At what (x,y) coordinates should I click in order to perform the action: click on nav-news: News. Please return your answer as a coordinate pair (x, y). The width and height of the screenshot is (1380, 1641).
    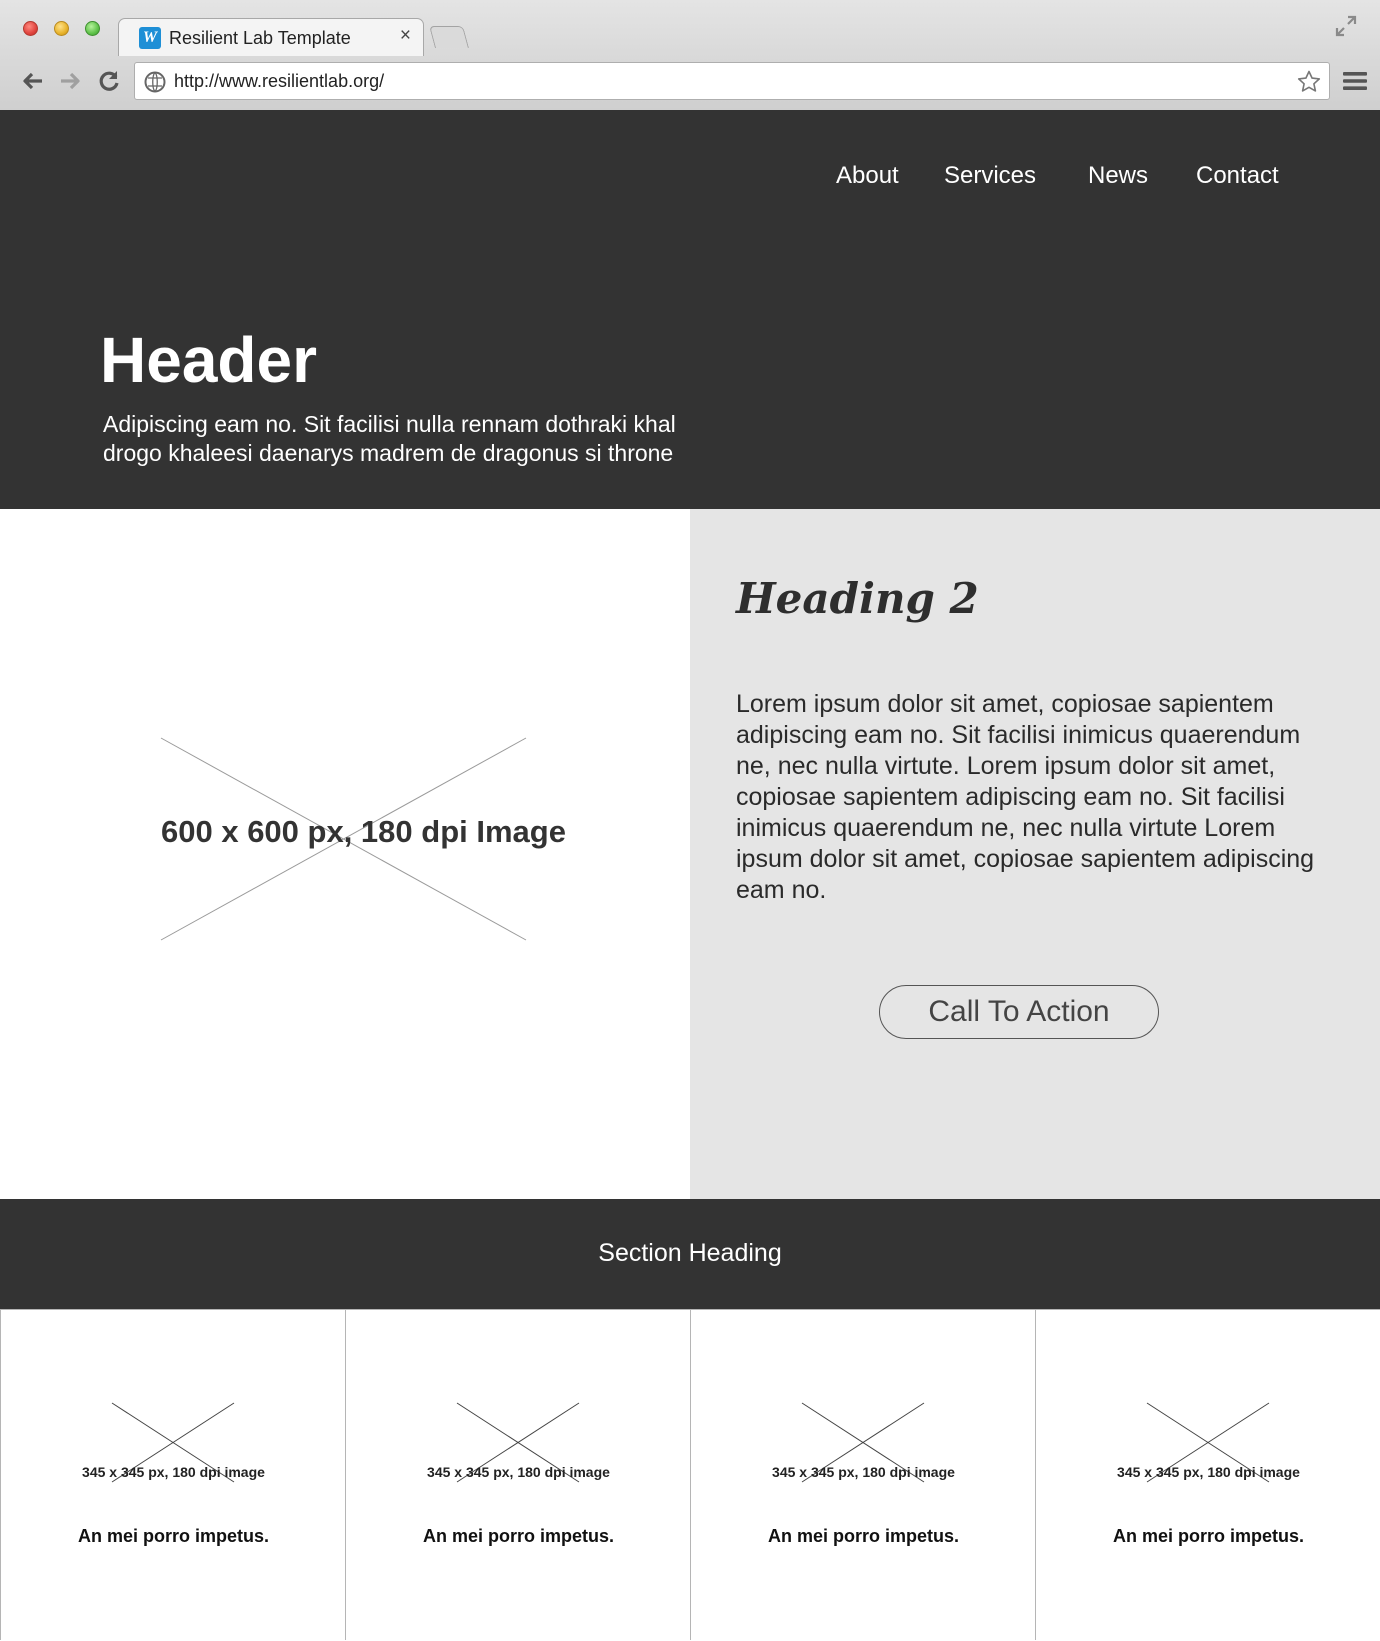
    Looking at the image, I should click on (1118, 176).